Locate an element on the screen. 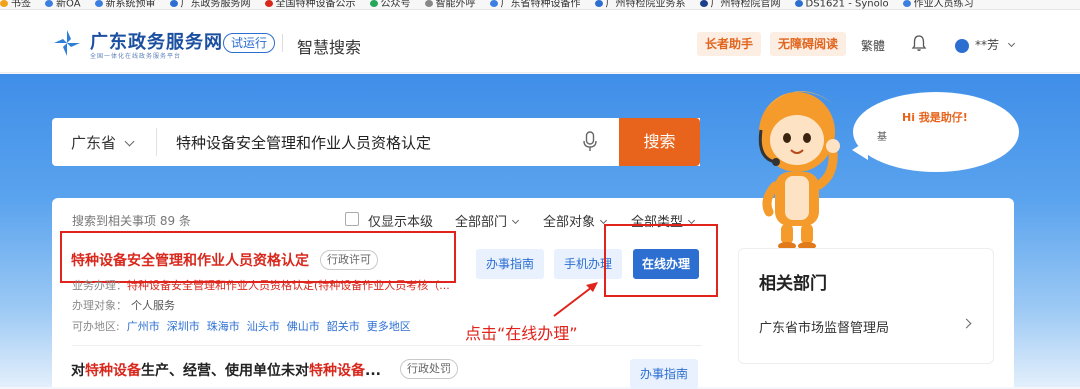  assistant-mascot-icon is located at coordinates (794, 165).